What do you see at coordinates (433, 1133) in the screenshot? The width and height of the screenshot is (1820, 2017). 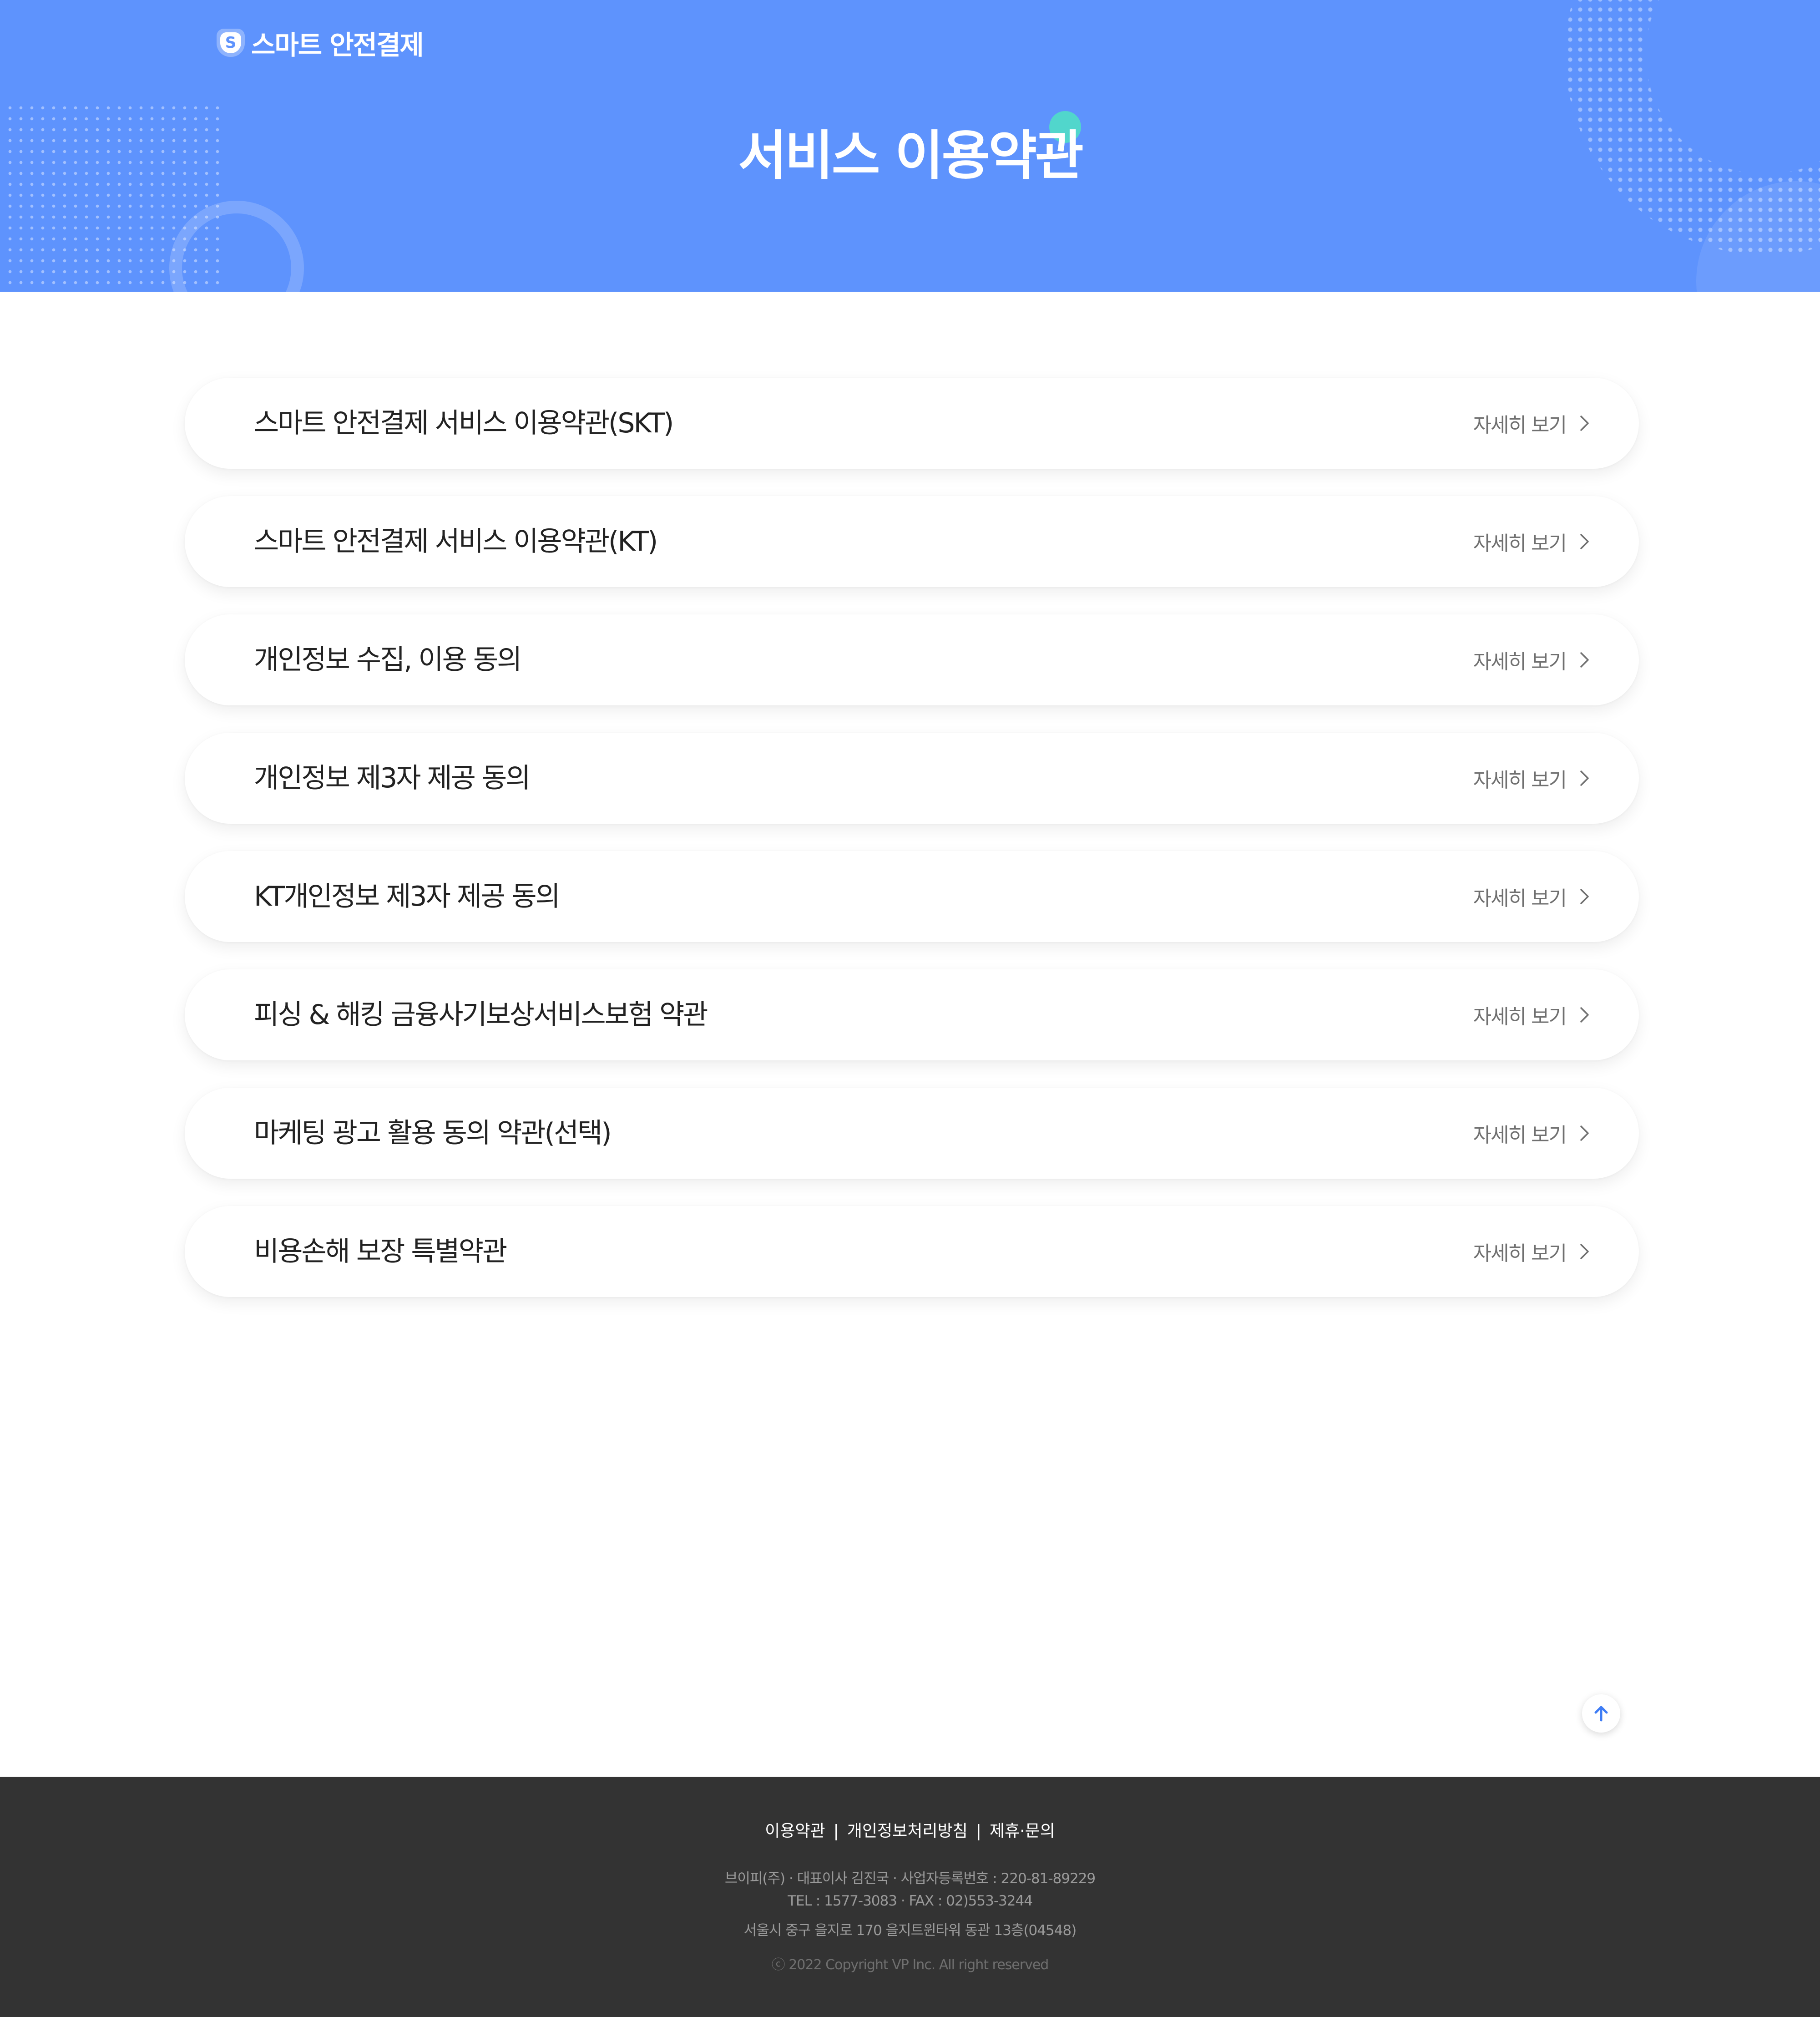 I see `term-title: 마케팅 광고 활용 동의 약관(선택)` at bounding box center [433, 1133].